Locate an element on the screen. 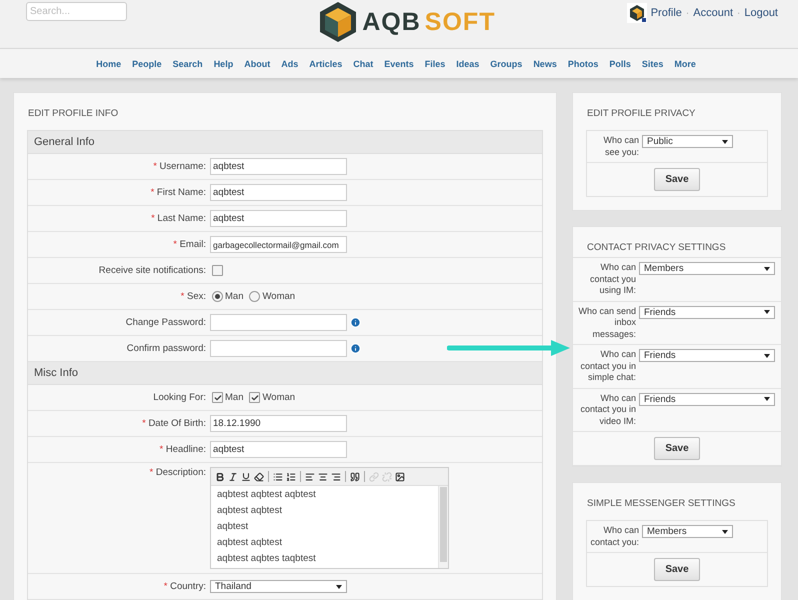  card-title: EDIT PROFILE PRIVACY is located at coordinates (641, 114).